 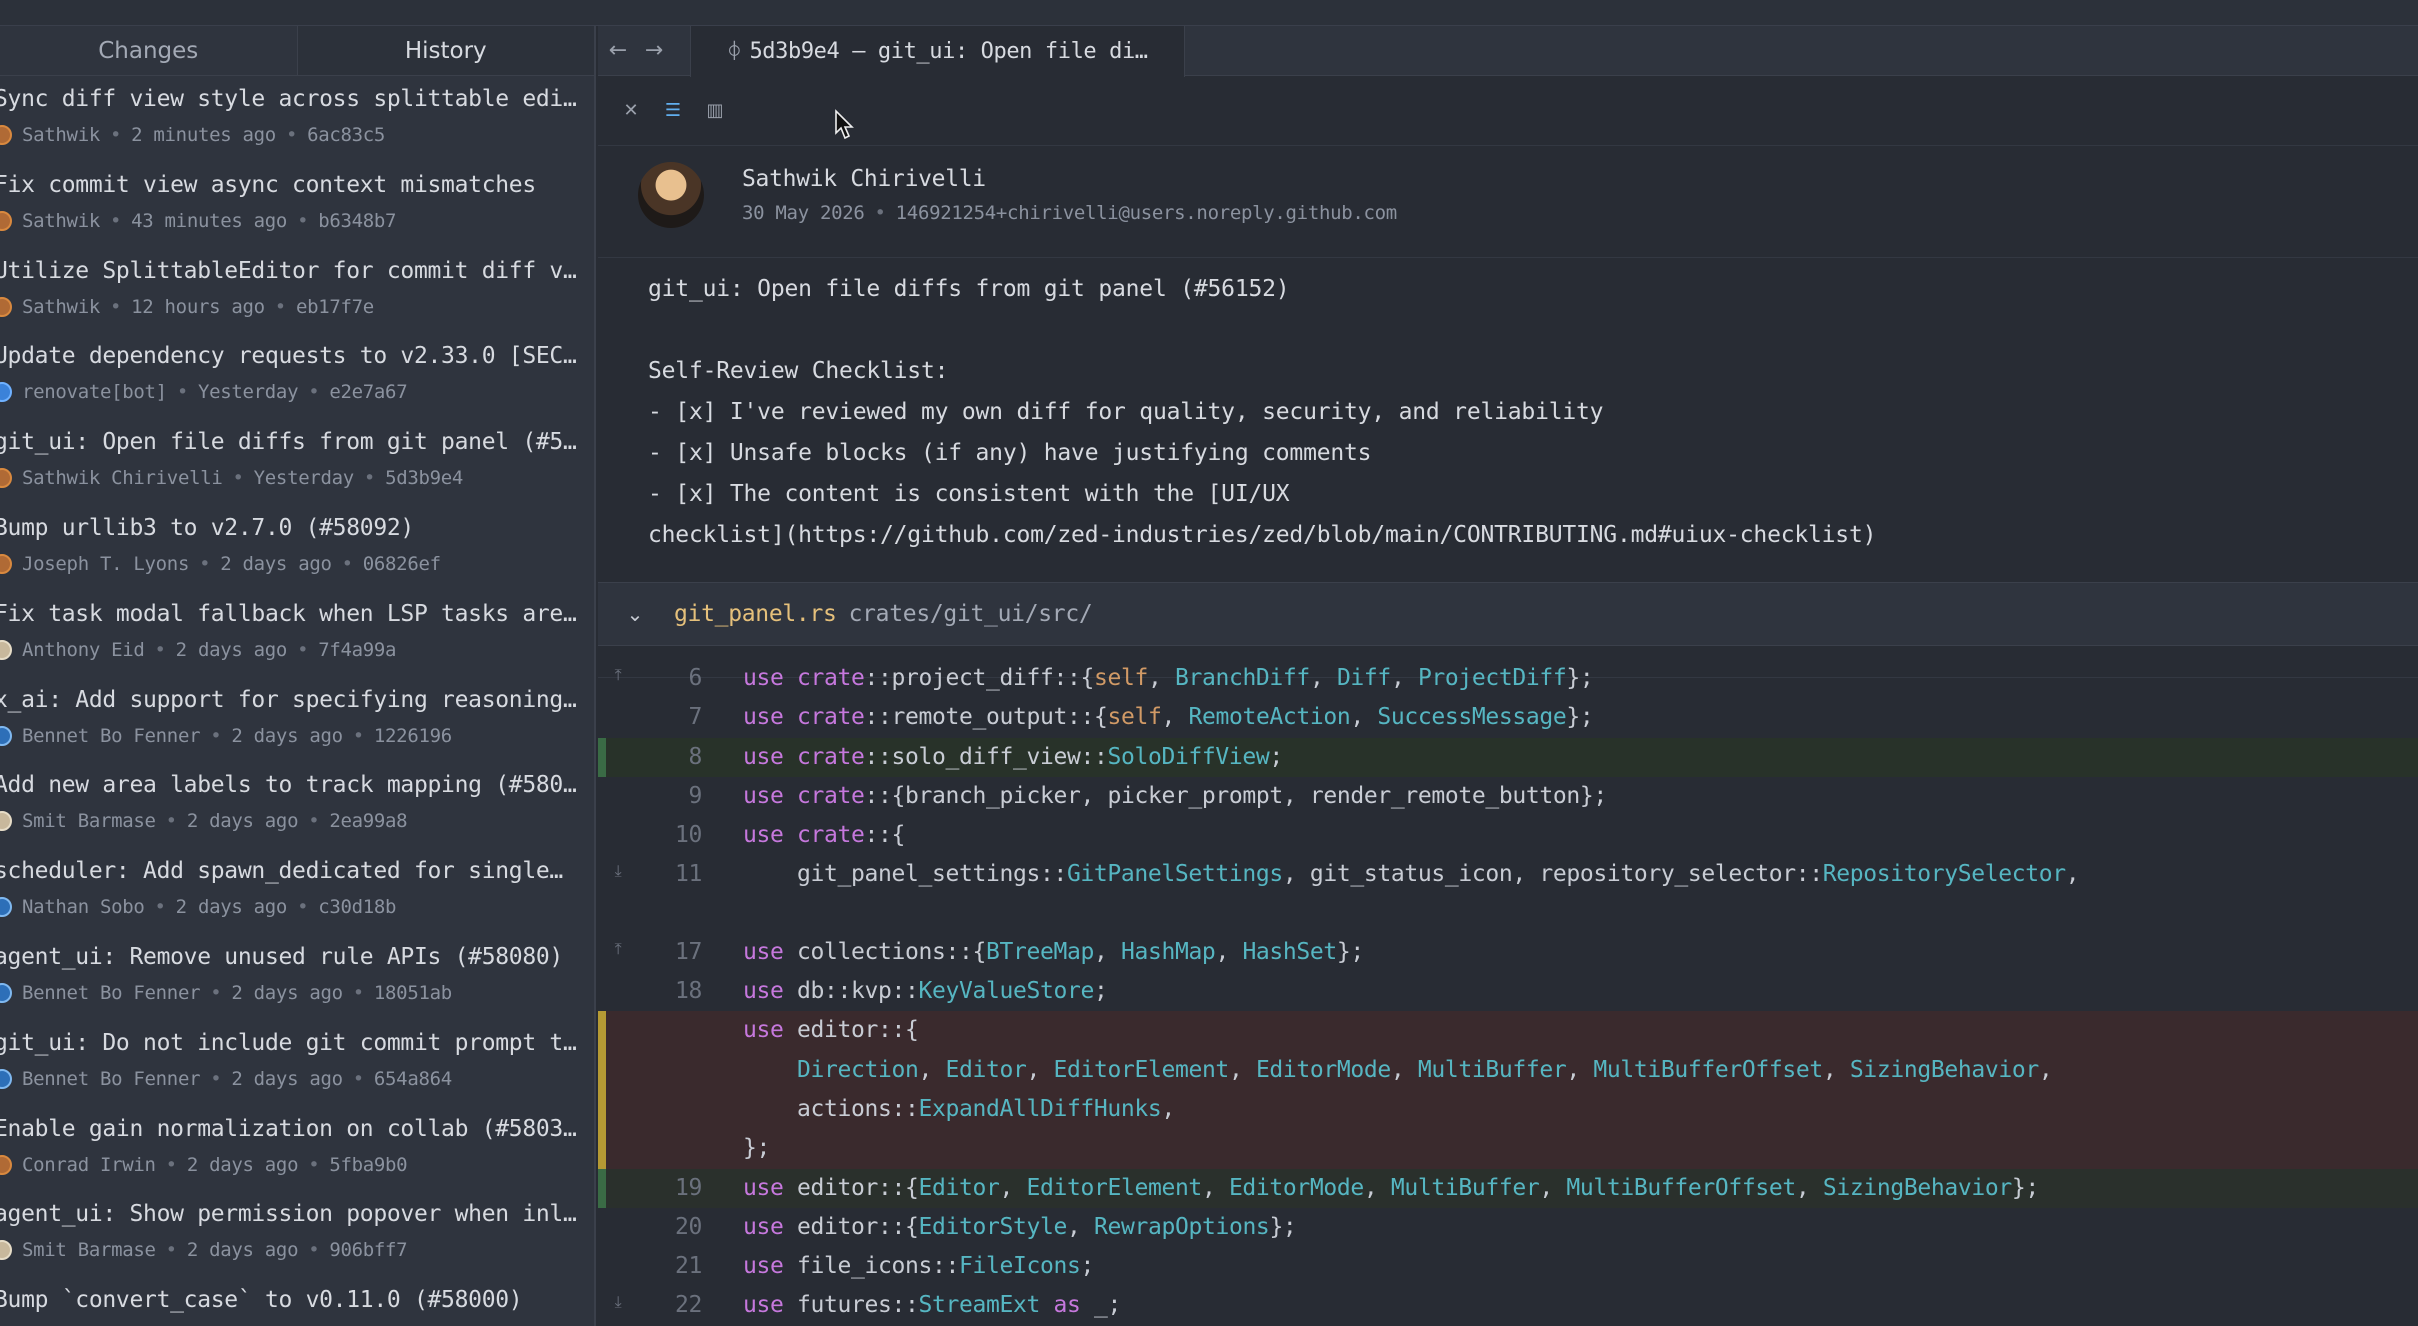 I want to click on commit-meta: Sathwik • 2 minutes ago • 6ac83c5, so click(x=192, y=135).